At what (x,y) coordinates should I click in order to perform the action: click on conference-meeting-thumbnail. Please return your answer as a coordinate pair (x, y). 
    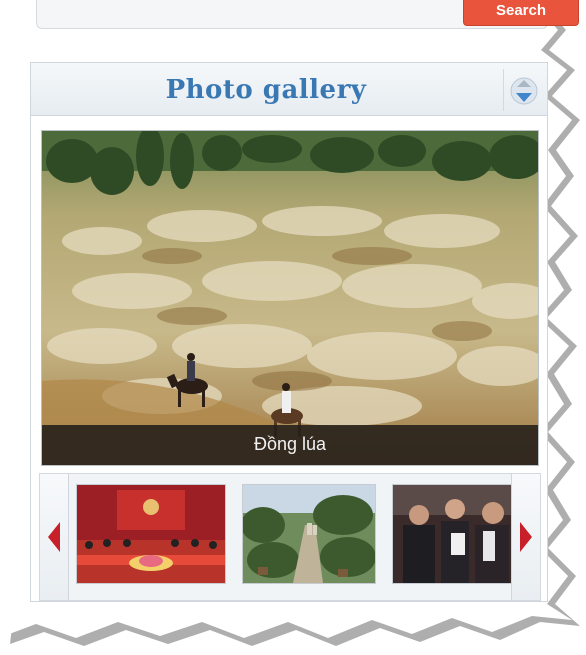
    Looking at the image, I should click on (151, 534).